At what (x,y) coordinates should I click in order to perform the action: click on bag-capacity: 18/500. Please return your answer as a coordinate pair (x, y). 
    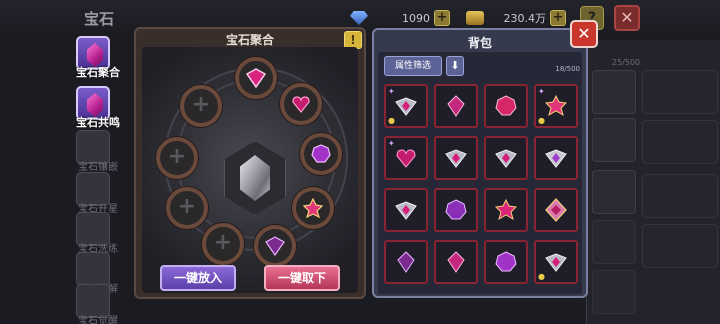
    Looking at the image, I should click on (567, 69).